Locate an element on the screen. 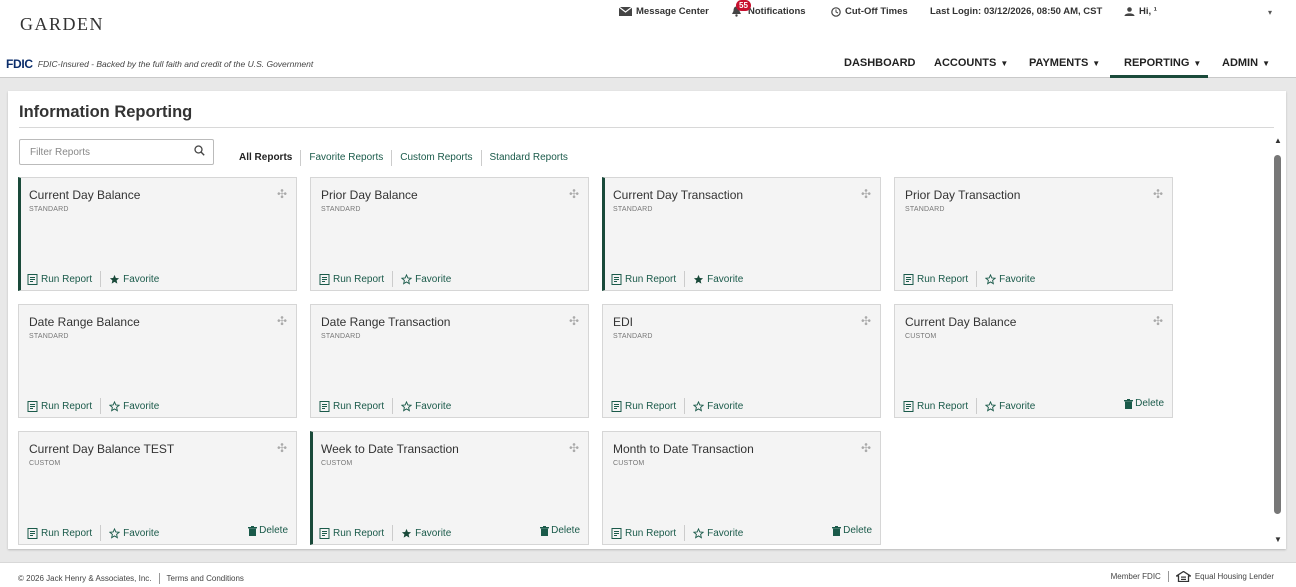 This screenshot has height=587, width=1296. message-center-link: Message Center is located at coordinates (664, 11).